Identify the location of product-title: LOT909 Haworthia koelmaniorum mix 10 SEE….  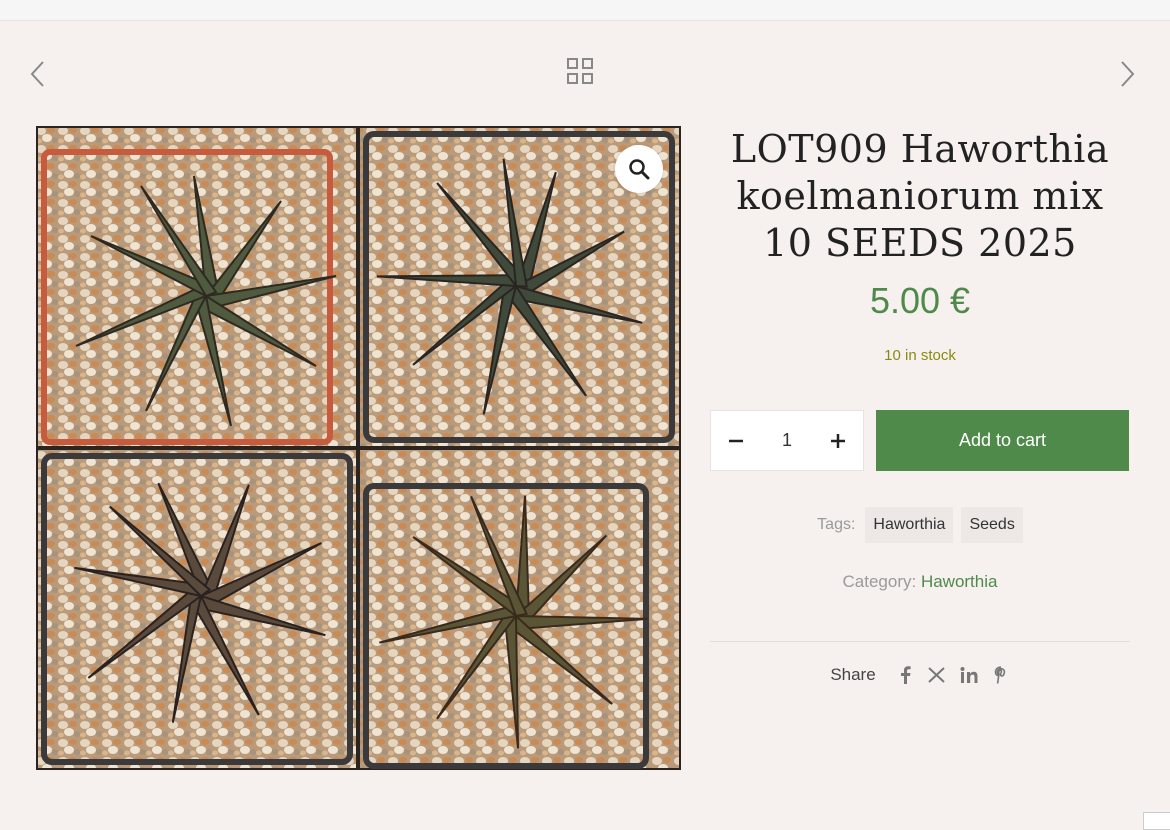
(920, 196).